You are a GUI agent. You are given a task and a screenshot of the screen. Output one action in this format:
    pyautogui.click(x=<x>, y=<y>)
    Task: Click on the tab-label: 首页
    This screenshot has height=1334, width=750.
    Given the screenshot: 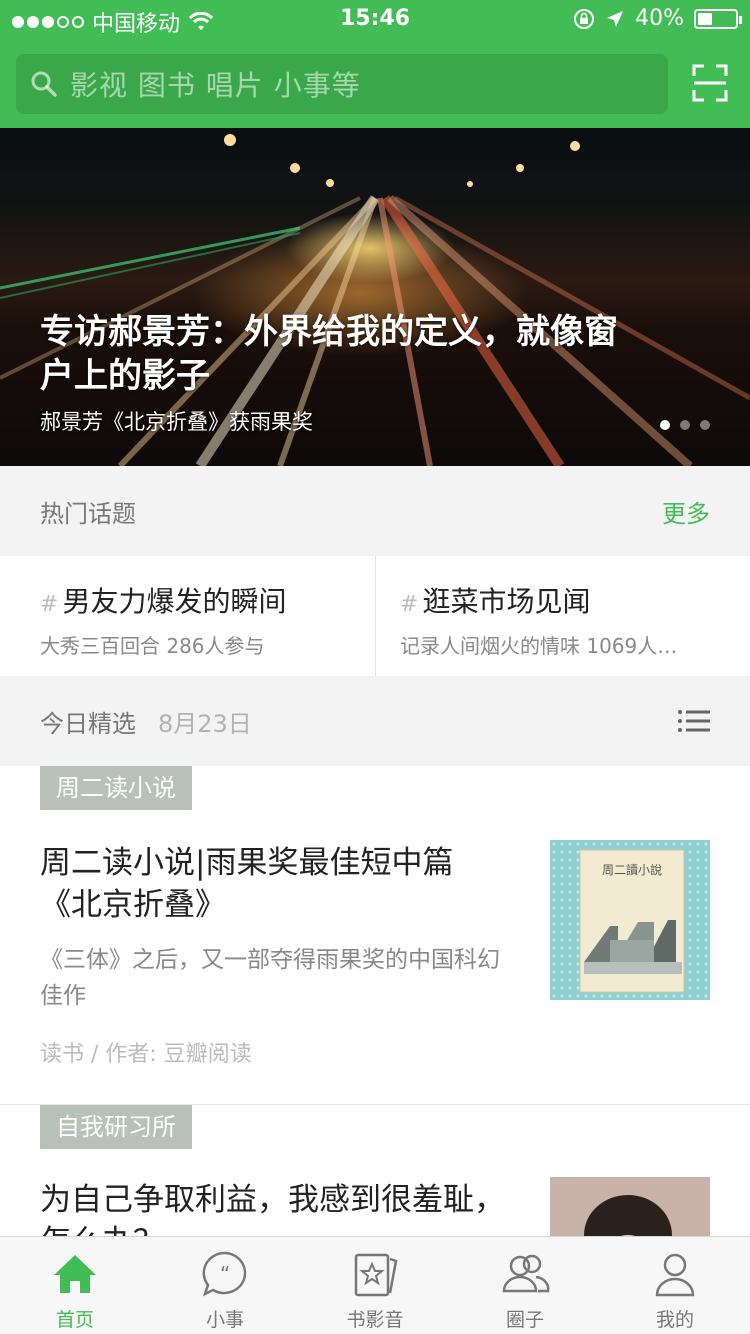 What is the action you would take?
    pyautogui.click(x=74, y=1320)
    